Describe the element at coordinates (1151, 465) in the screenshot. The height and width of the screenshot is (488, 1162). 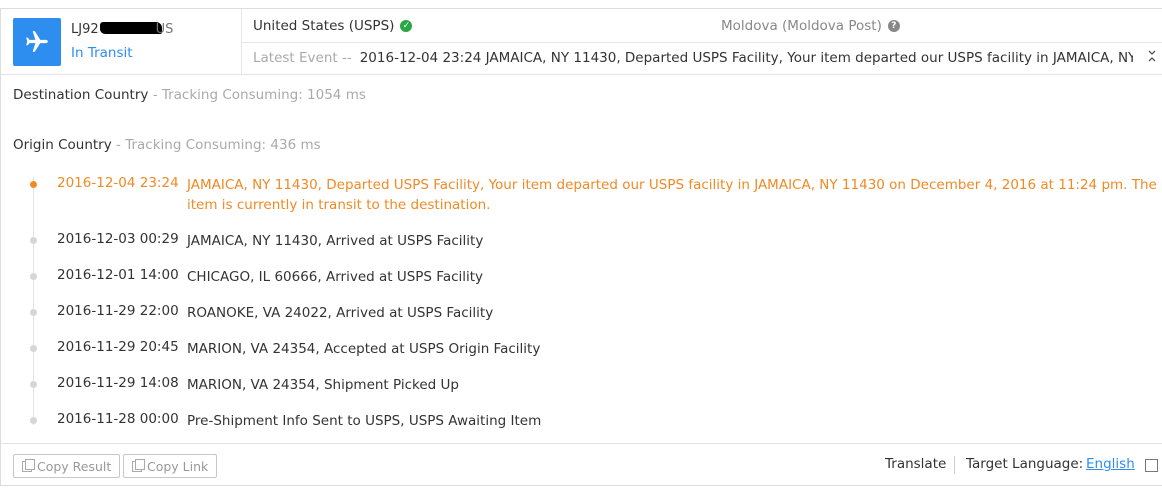
I see `translate-checkbox` at that location.